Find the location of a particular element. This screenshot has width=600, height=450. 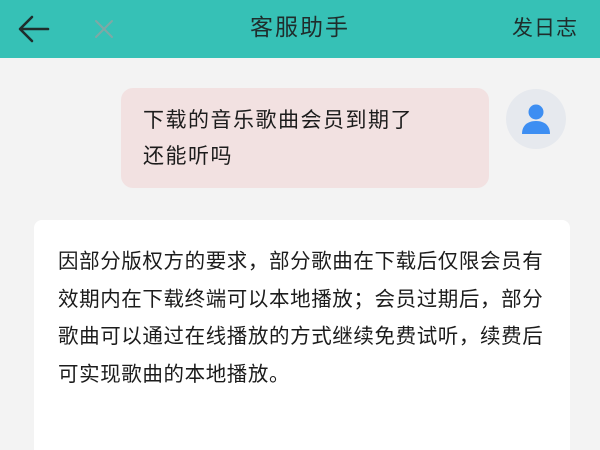

back-arrow-icon is located at coordinates (34, 29).